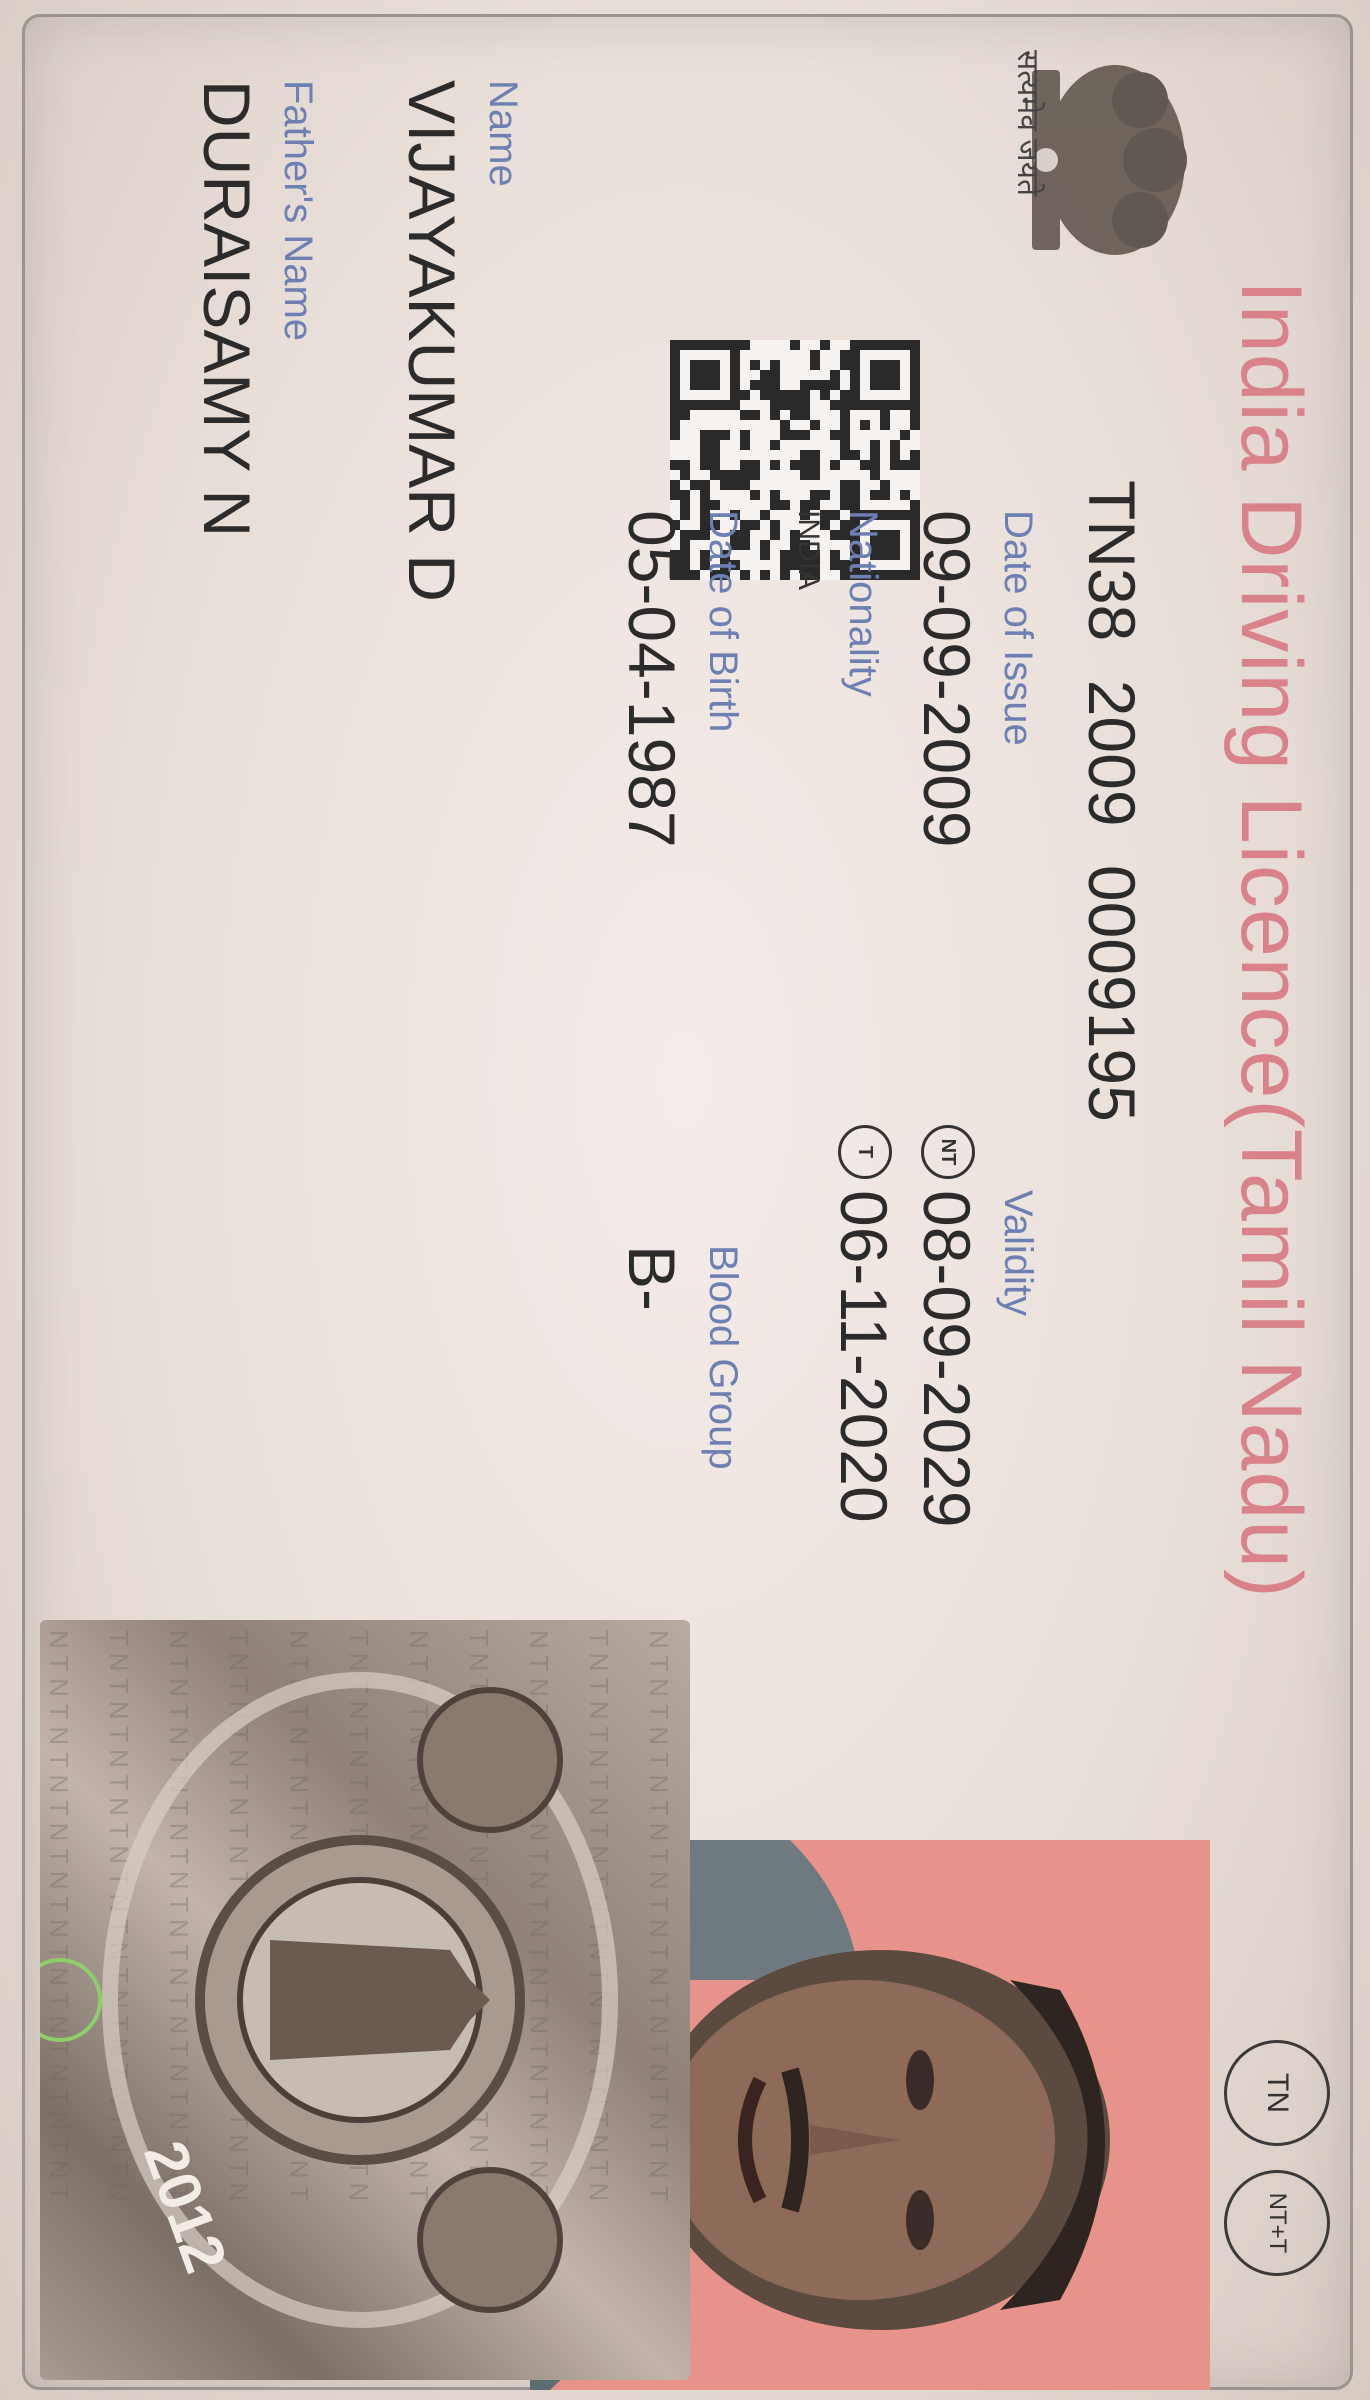  I want to click on tn-badge-label: TN, so click(1277, 2093).